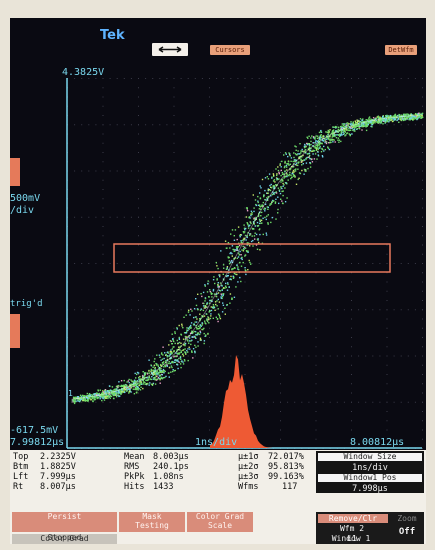 Image resolution: width=435 pixels, height=550 pixels. Describe the element at coordinates (152, 522) in the screenshot. I see `mask-testing-button: Mask Testing` at that location.